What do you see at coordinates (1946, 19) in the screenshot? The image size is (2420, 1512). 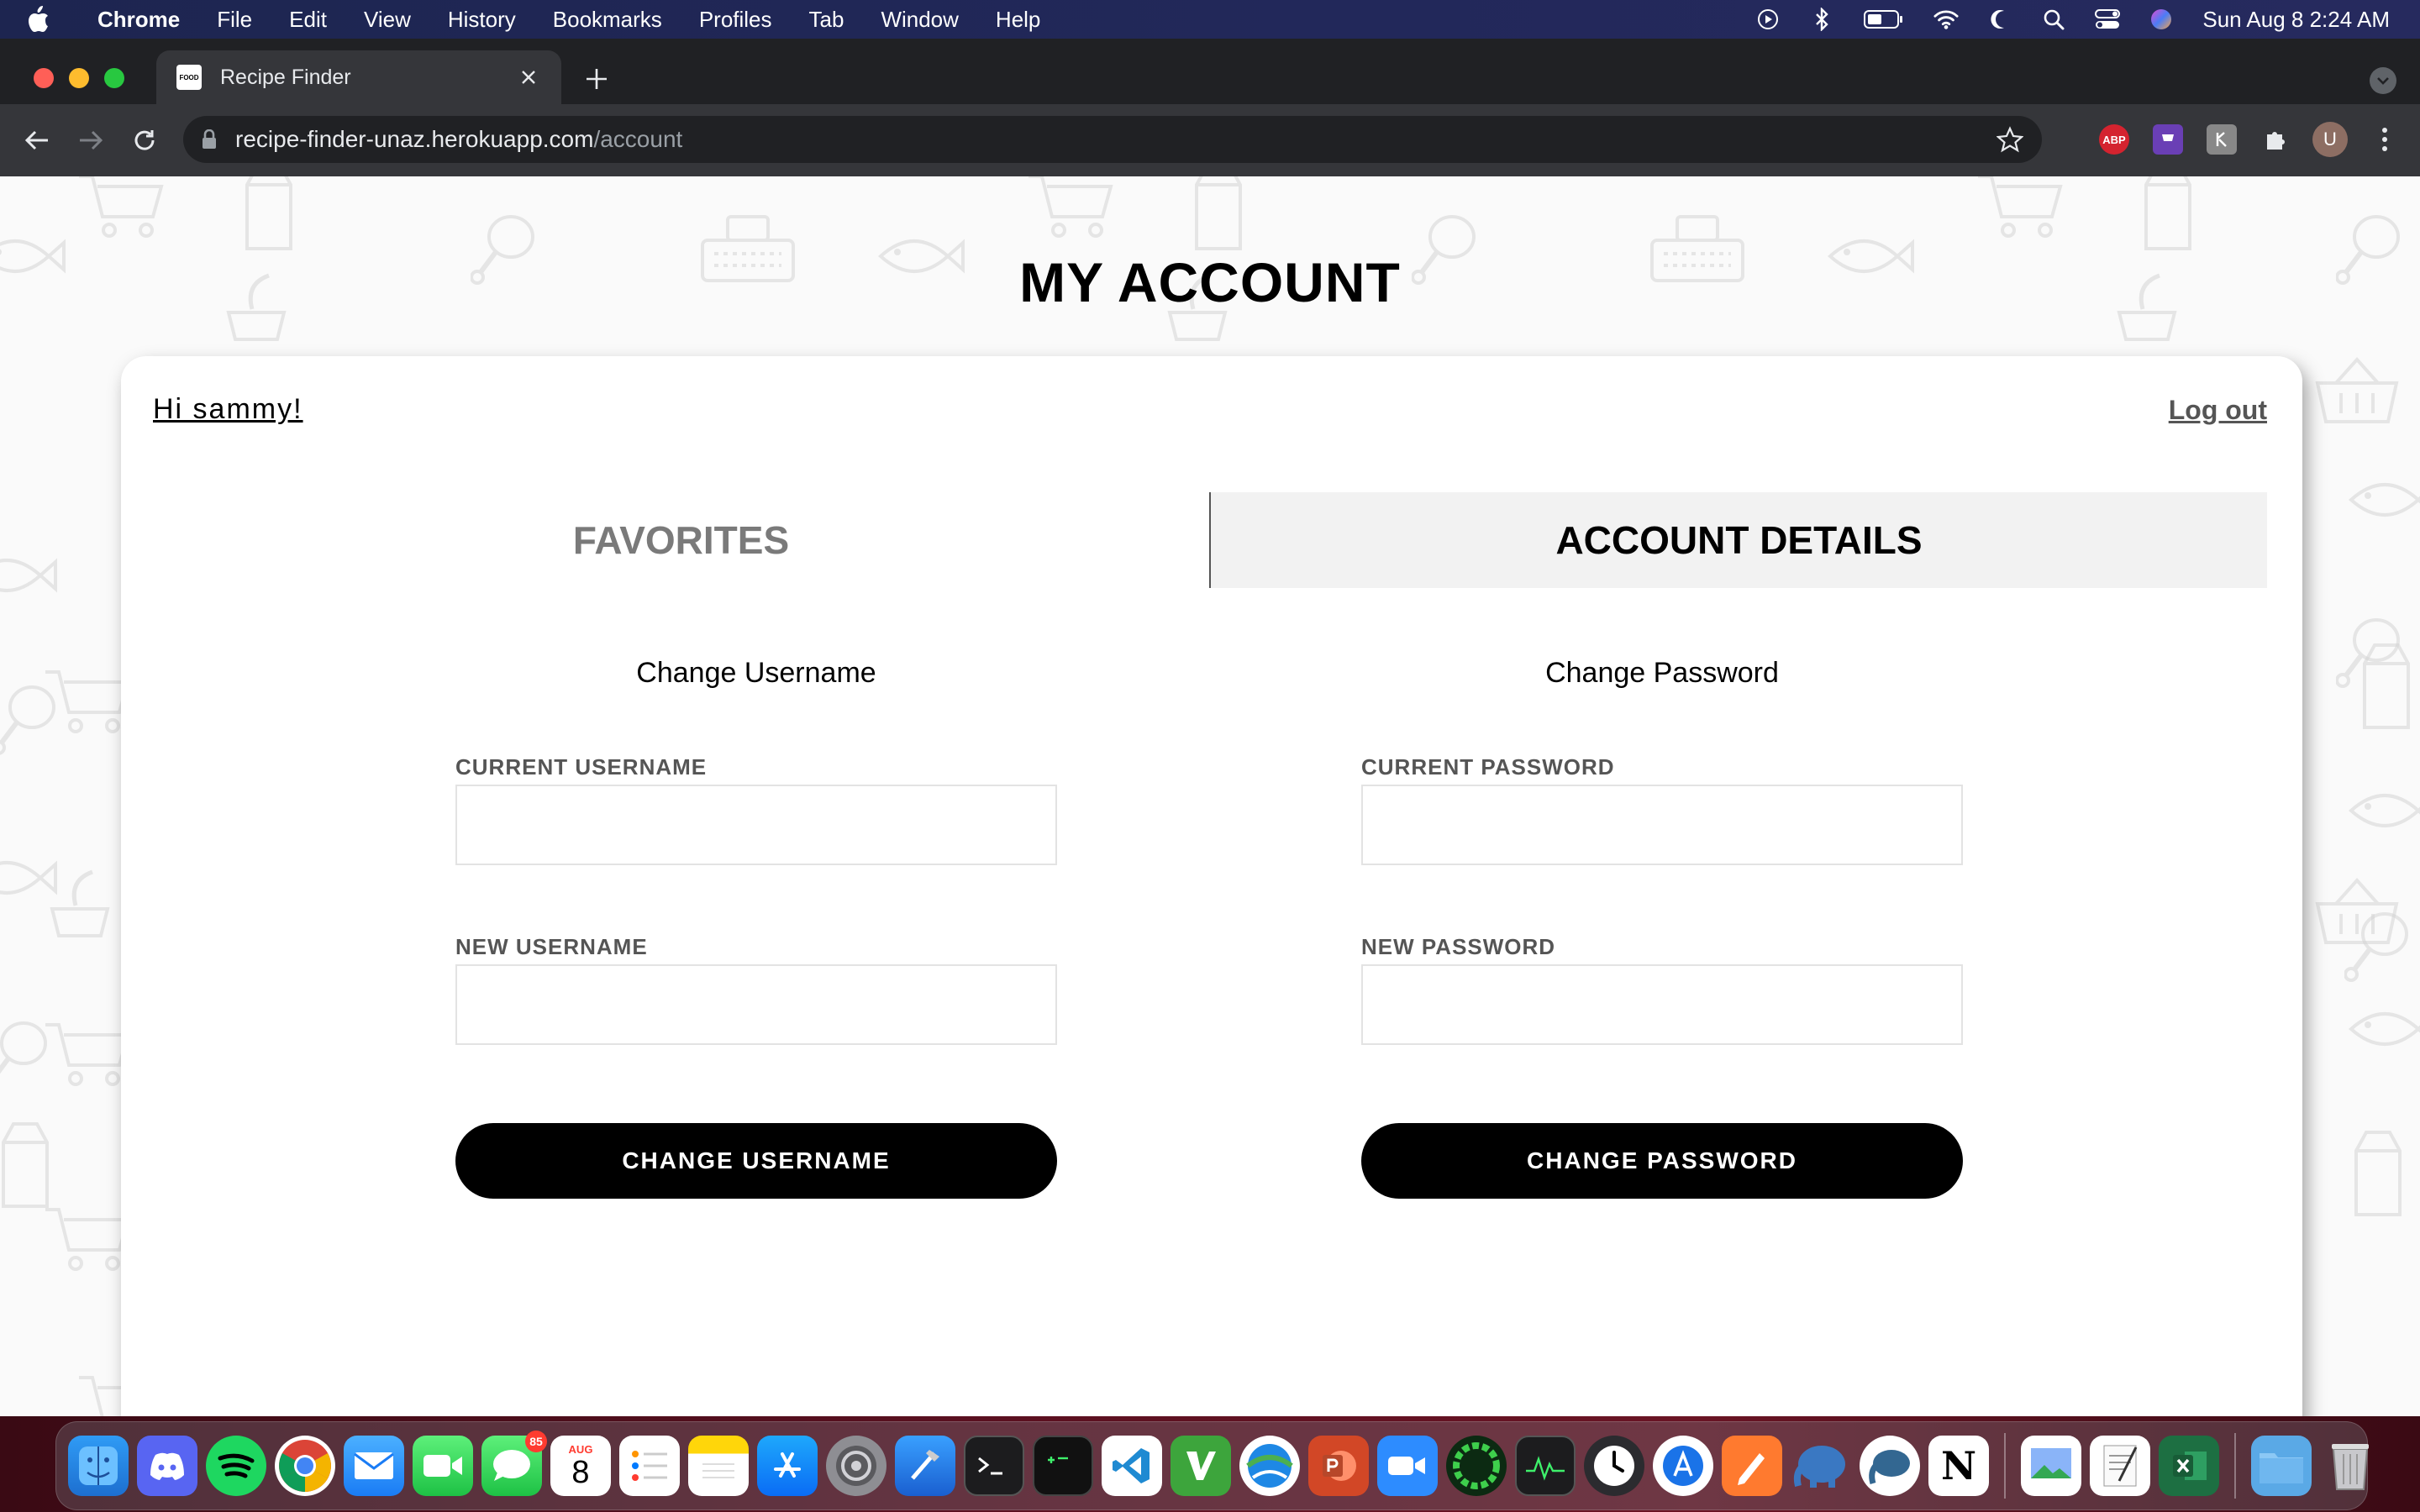 I see `wifi-icon` at bounding box center [1946, 19].